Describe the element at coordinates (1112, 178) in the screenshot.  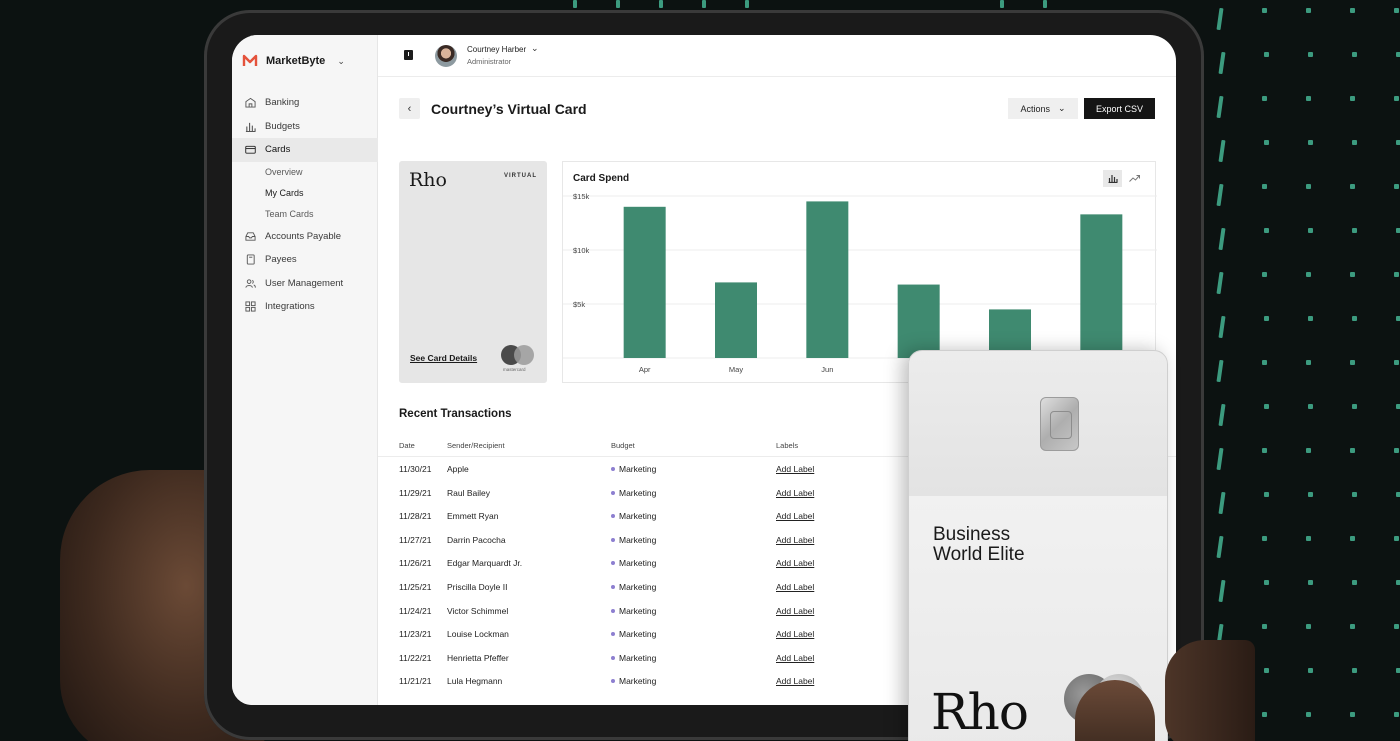
I see `bar-chart-toggle` at that location.